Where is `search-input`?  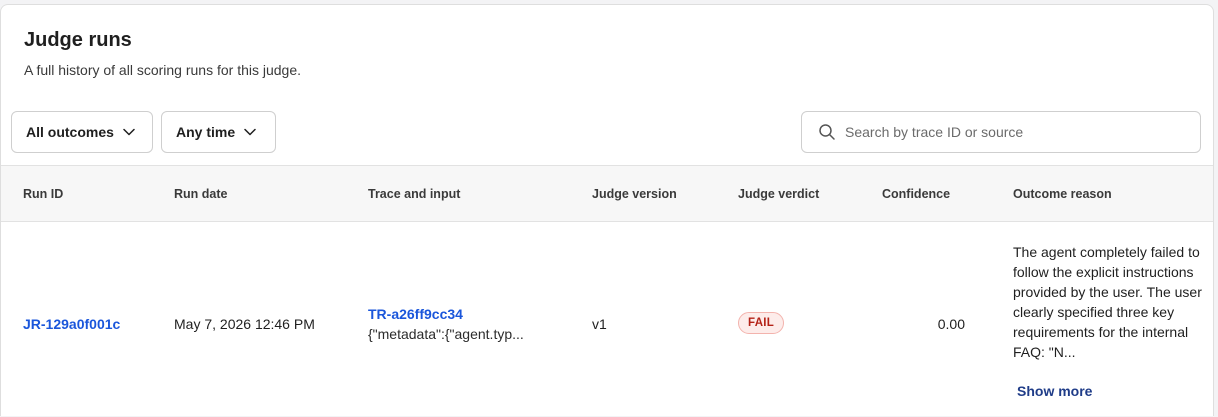
search-input is located at coordinates (1010, 132).